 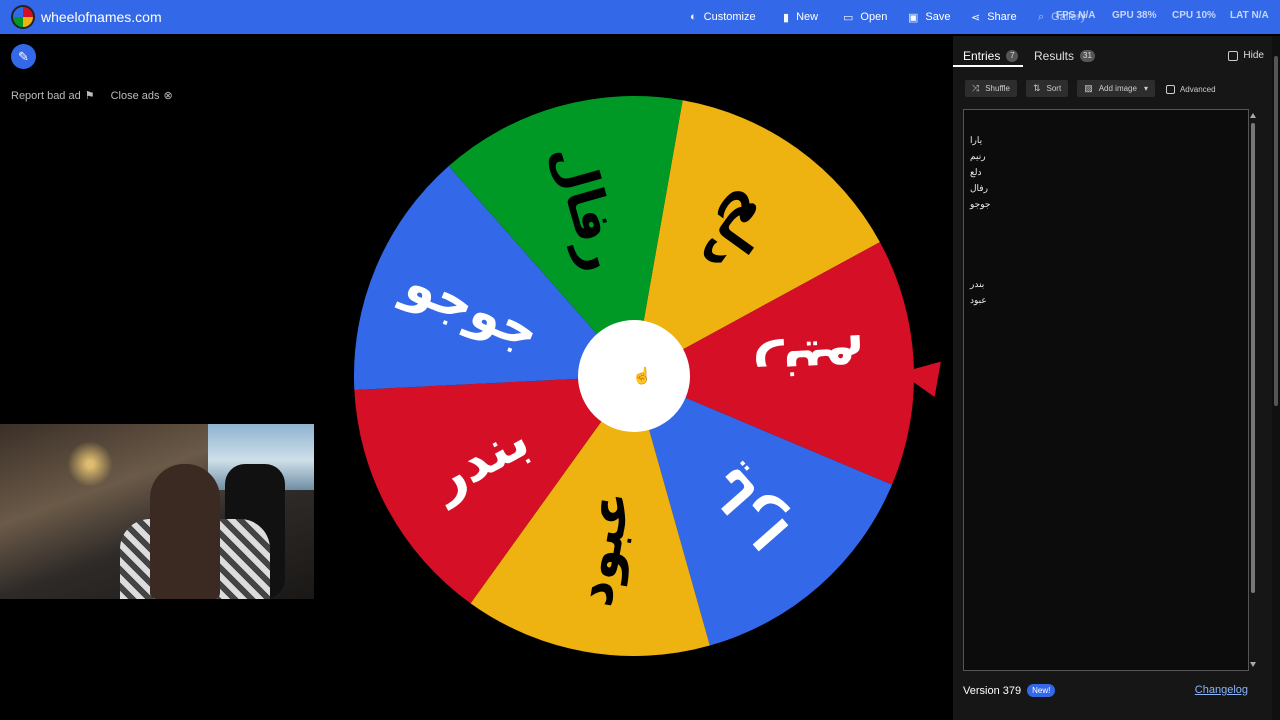 What do you see at coordinates (1087, 56) in the screenshot?
I see `results-count-badge: 31` at bounding box center [1087, 56].